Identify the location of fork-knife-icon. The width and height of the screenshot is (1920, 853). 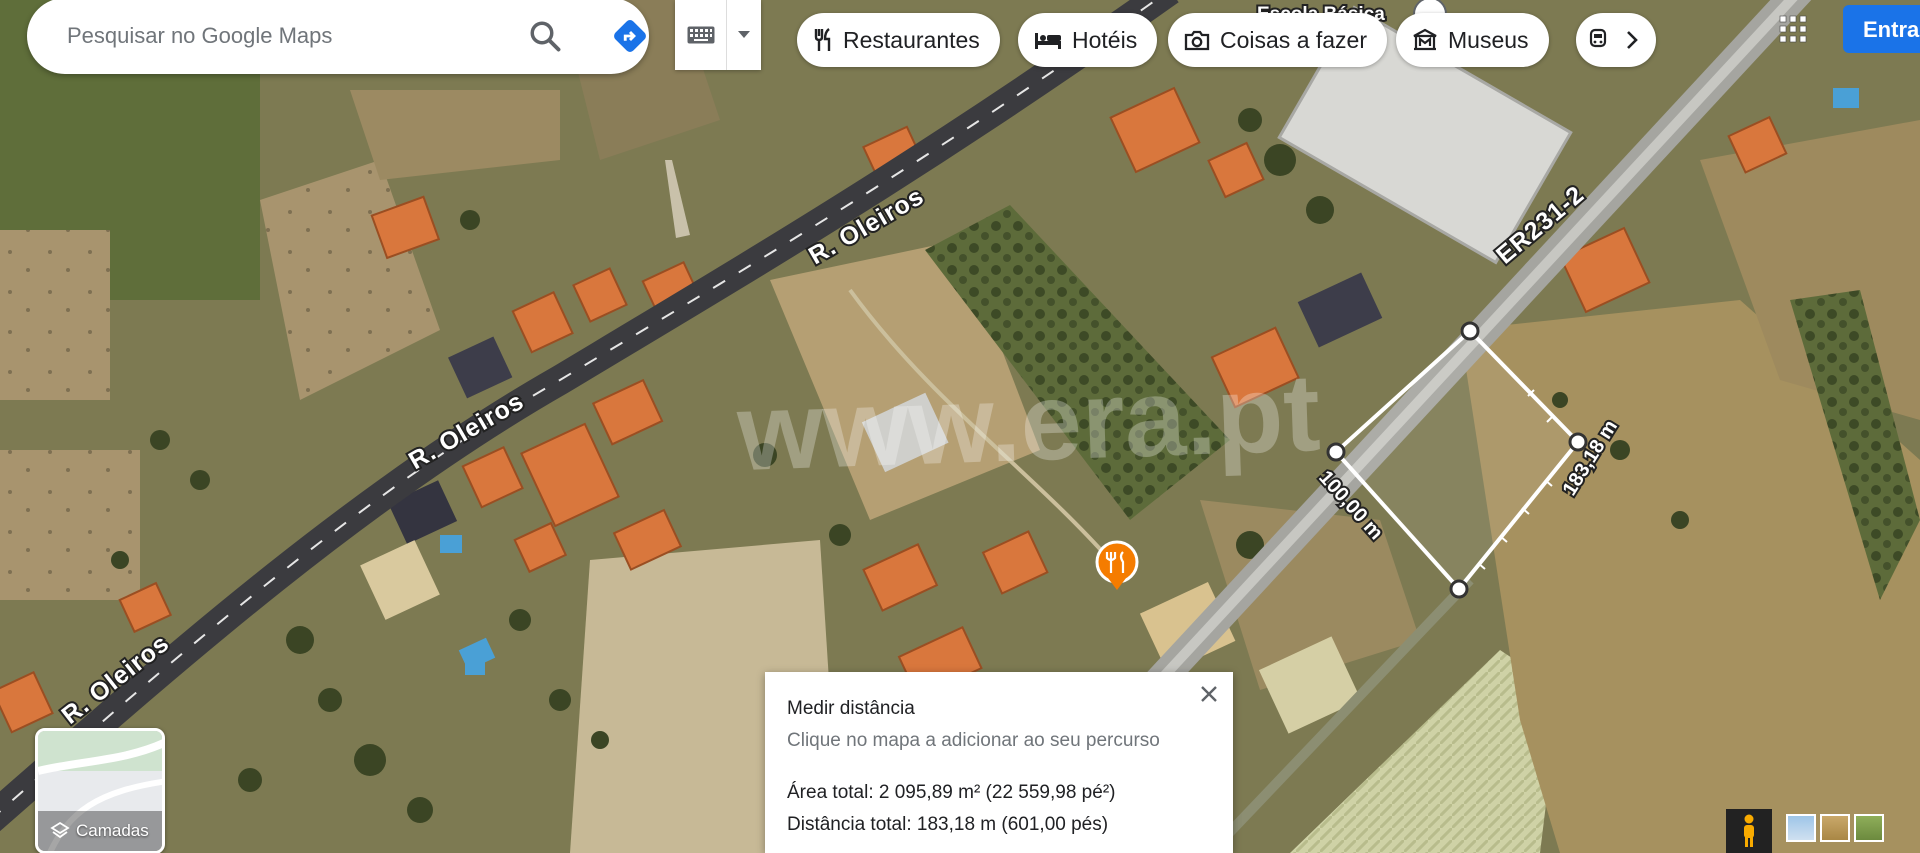
(822, 39).